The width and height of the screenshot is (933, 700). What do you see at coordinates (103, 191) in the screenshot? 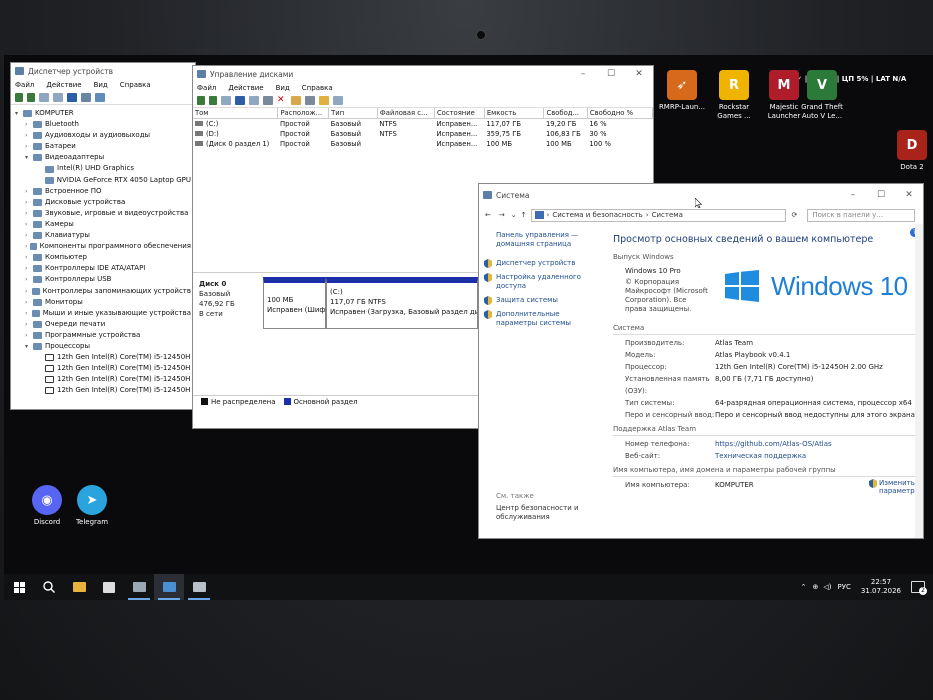
I see `tree-item: › Встроенное ПО` at bounding box center [103, 191].